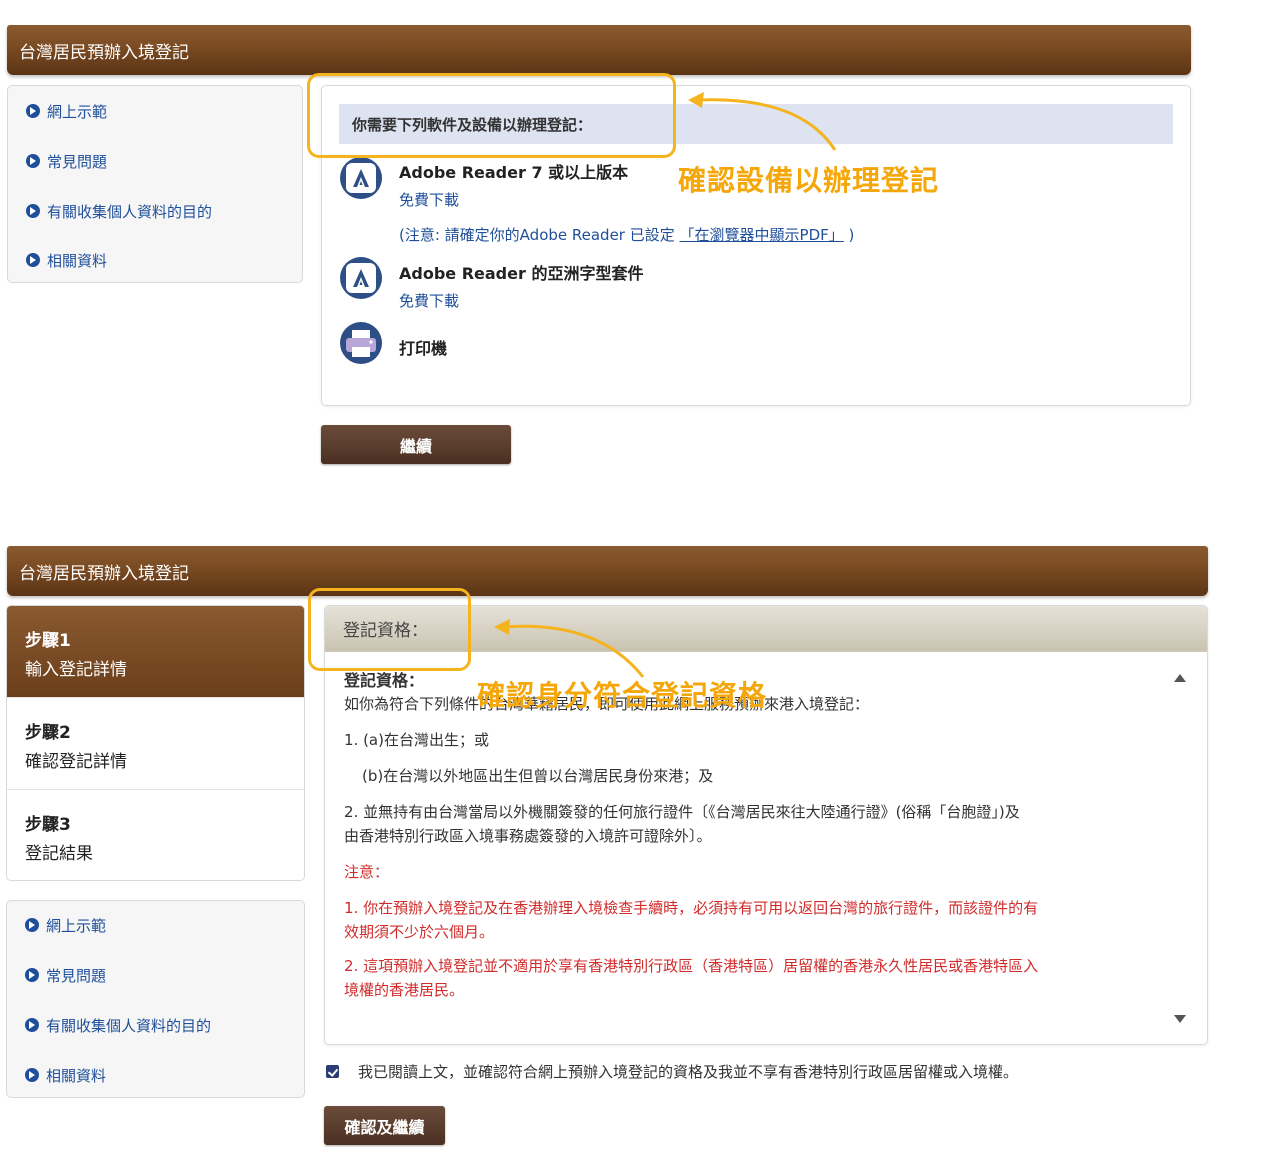  What do you see at coordinates (809, 180) in the screenshot?
I see `annotation-text-requirements: 確認設備以辦理登記` at bounding box center [809, 180].